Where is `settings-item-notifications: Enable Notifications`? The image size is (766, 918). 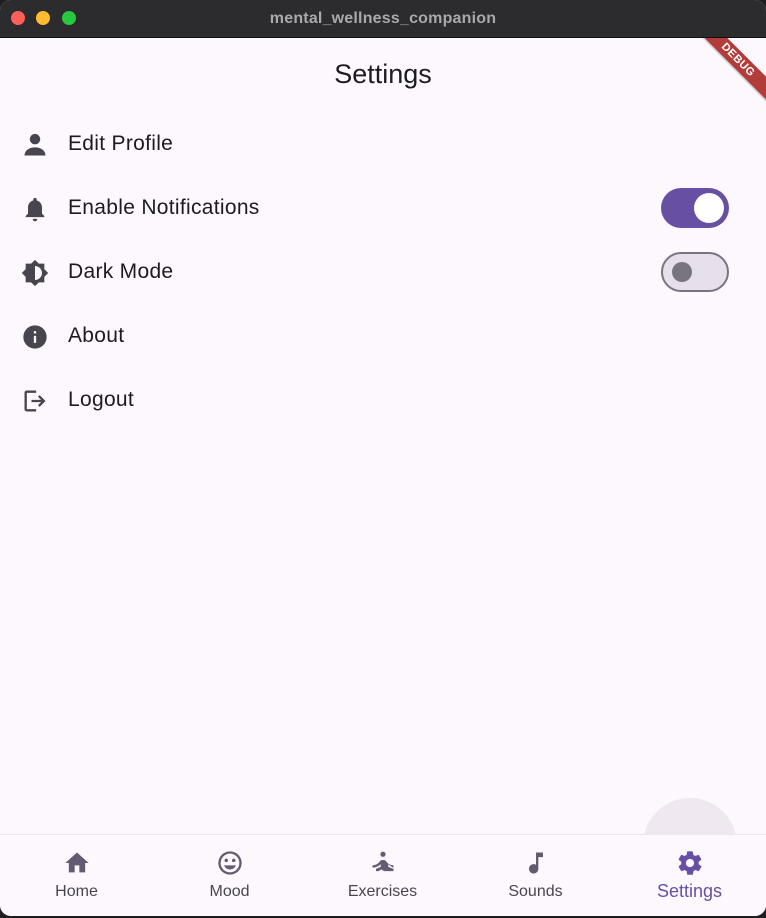 settings-item-notifications: Enable Notifications is located at coordinates (383, 208).